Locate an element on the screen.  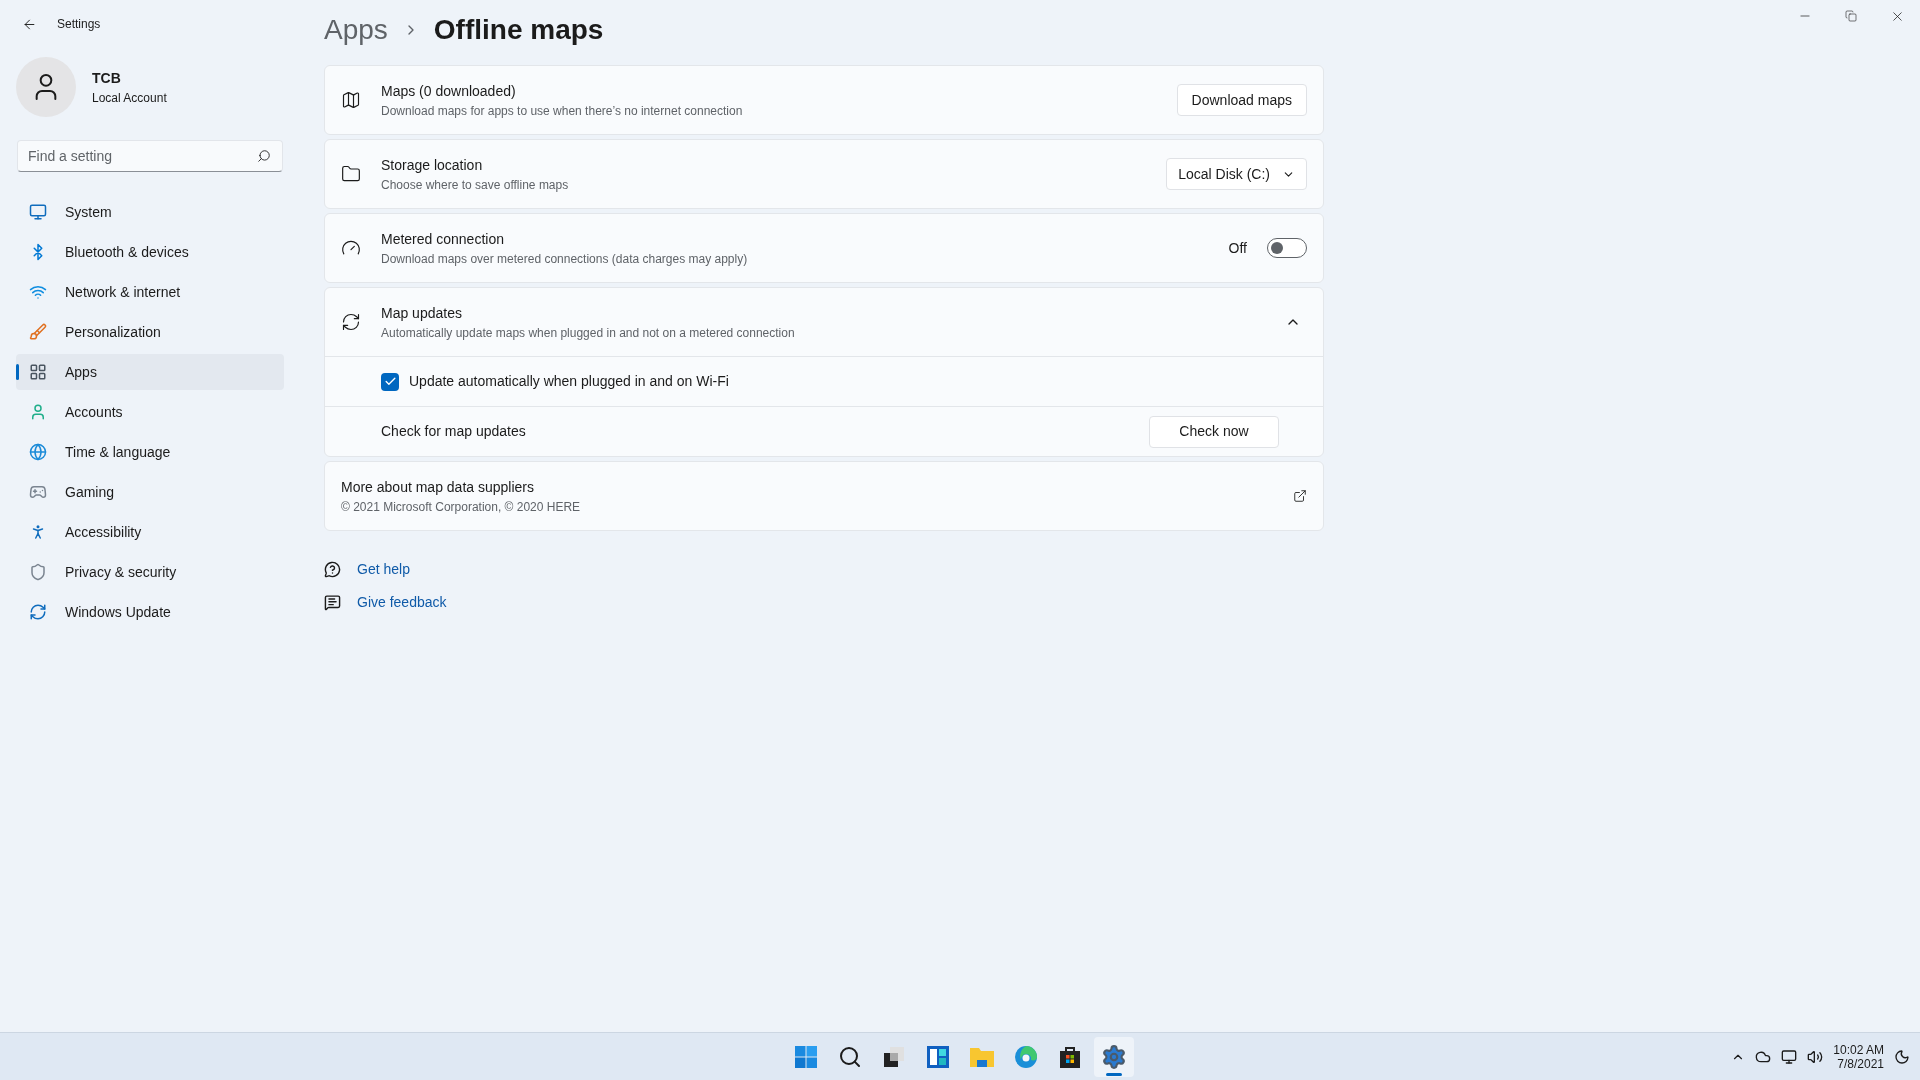
setting-description: Download maps for apps to use when there’s no internet connection is located at coordinates (562, 111).